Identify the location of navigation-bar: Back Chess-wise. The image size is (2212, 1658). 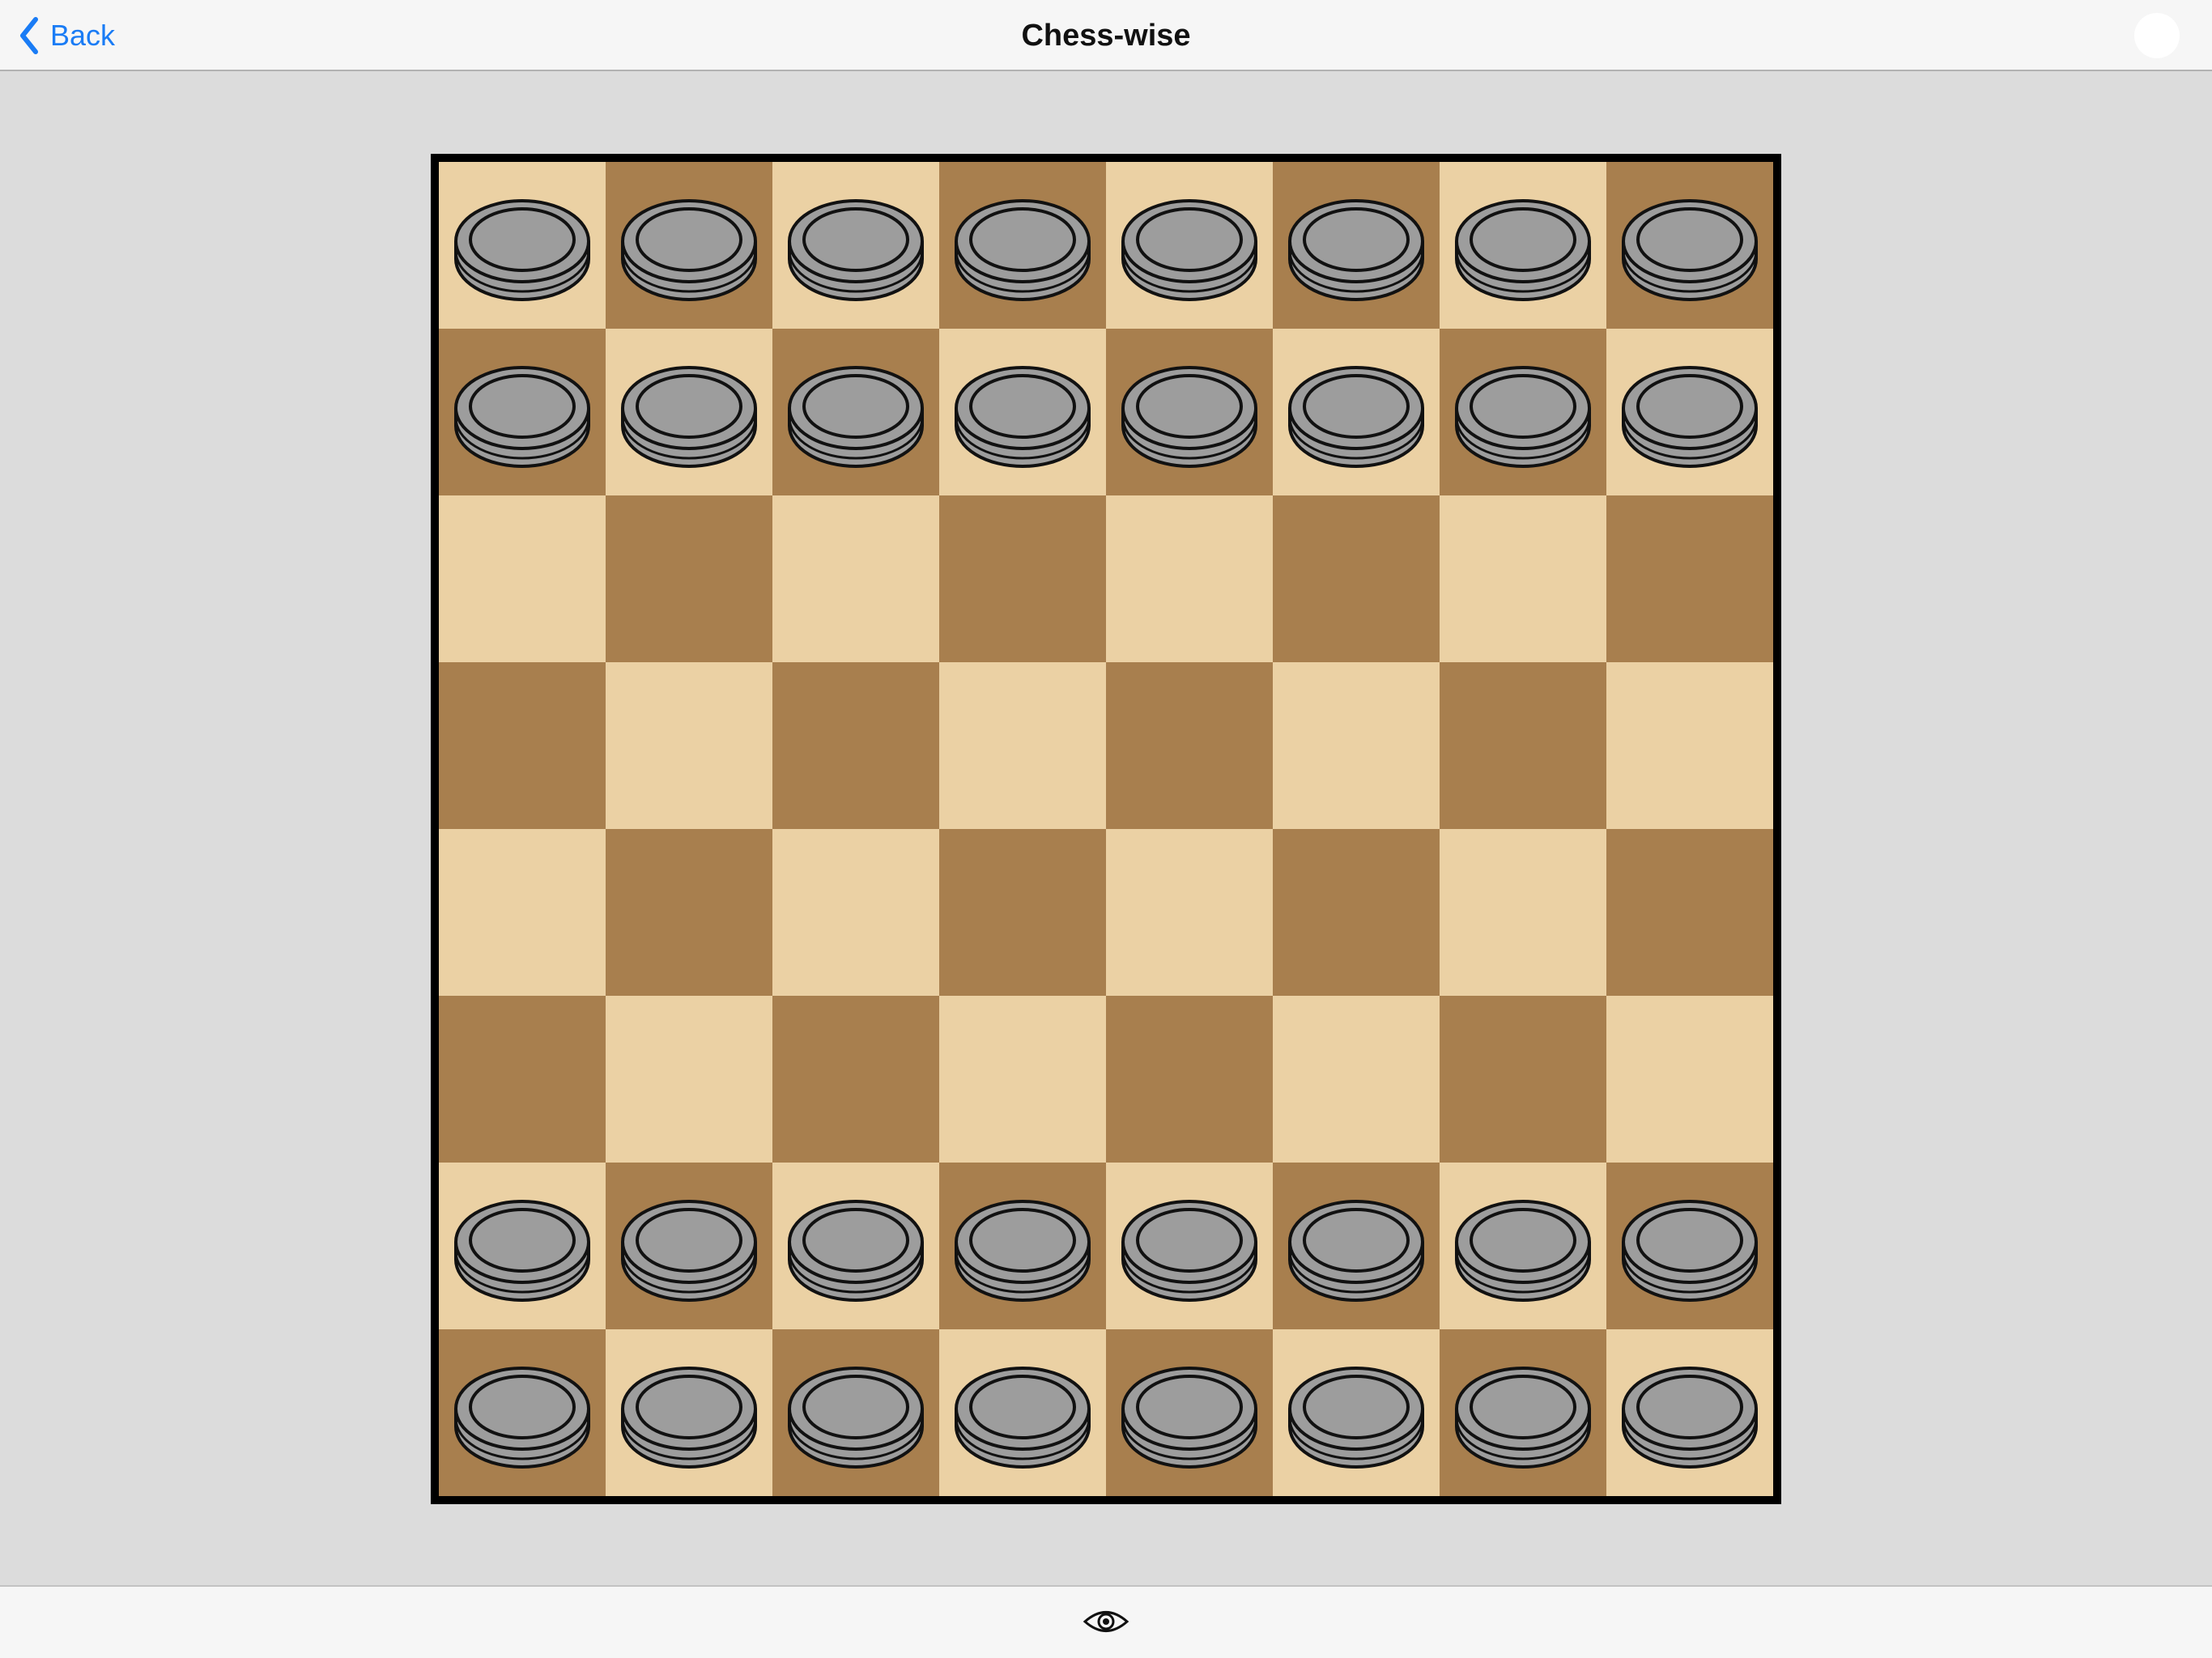
(1106, 35).